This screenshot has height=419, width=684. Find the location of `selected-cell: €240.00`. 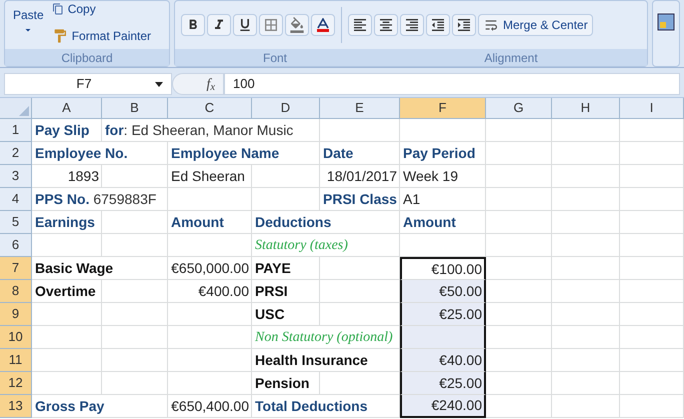

selected-cell: €240.00 is located at coordinates (443, 406).